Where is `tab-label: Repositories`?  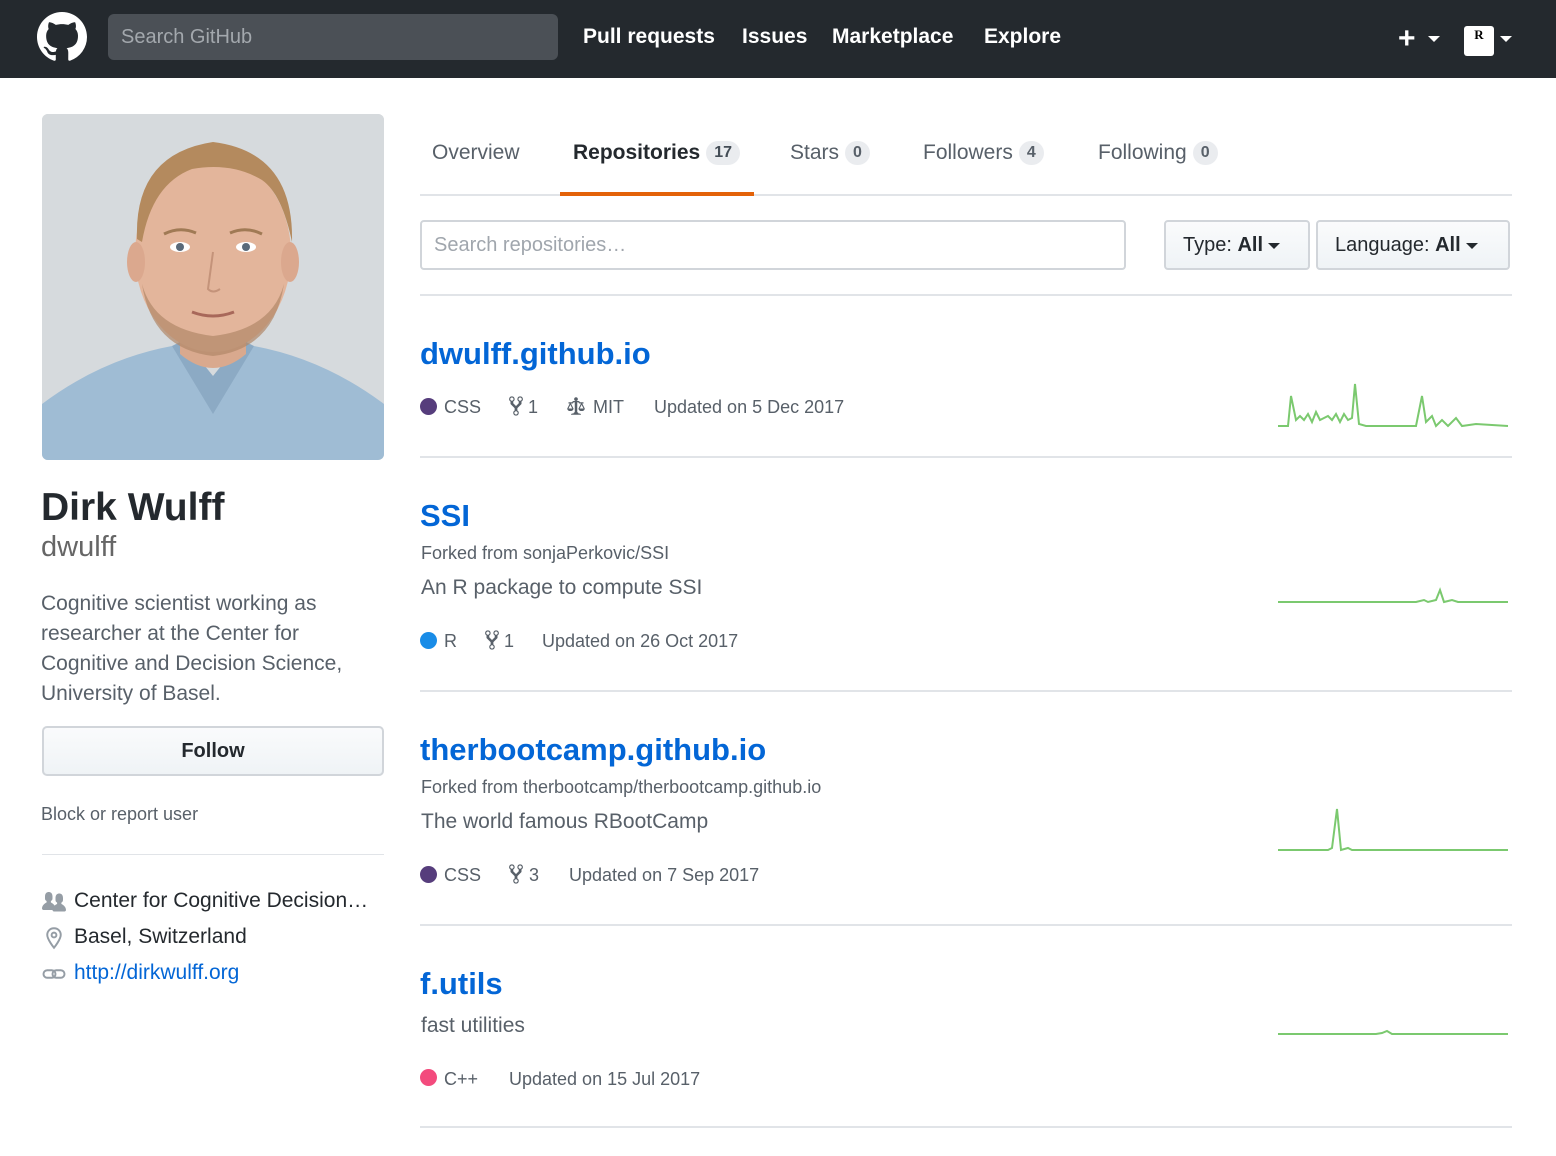
tab-label: Repositories is located at coordinates (637, 152).